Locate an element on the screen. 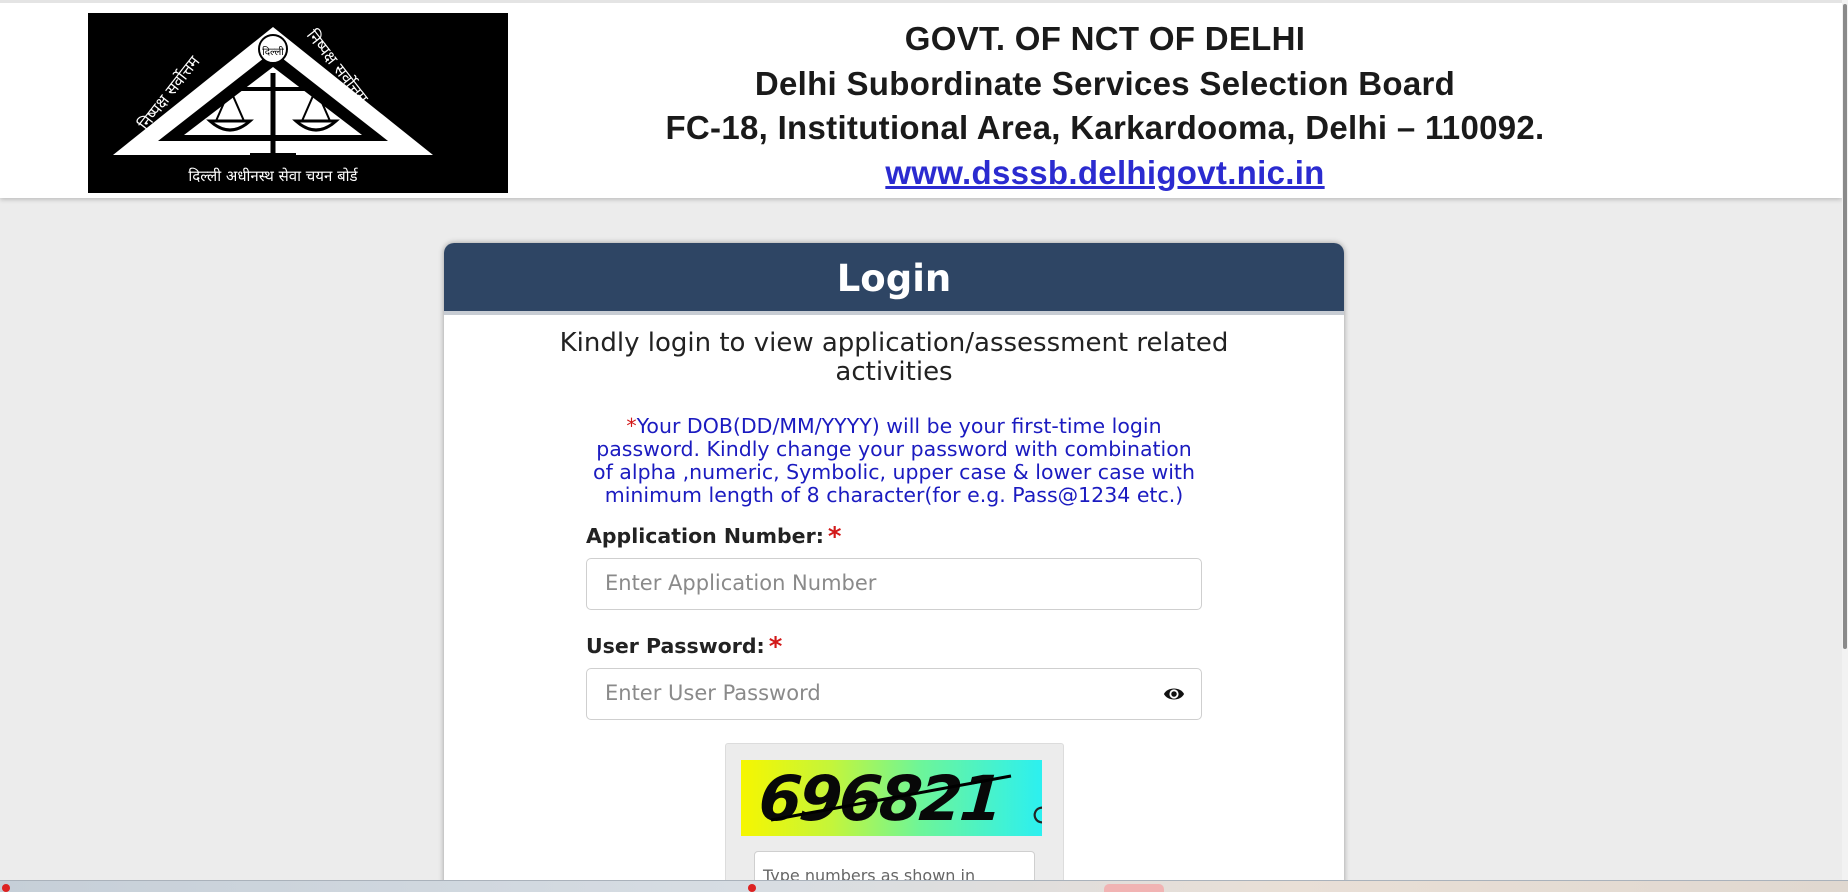 This screenshot has height=892, width=1848. website-link: www.dsssb.delhigovt.nic.in is located at coordinates (1104, 172).